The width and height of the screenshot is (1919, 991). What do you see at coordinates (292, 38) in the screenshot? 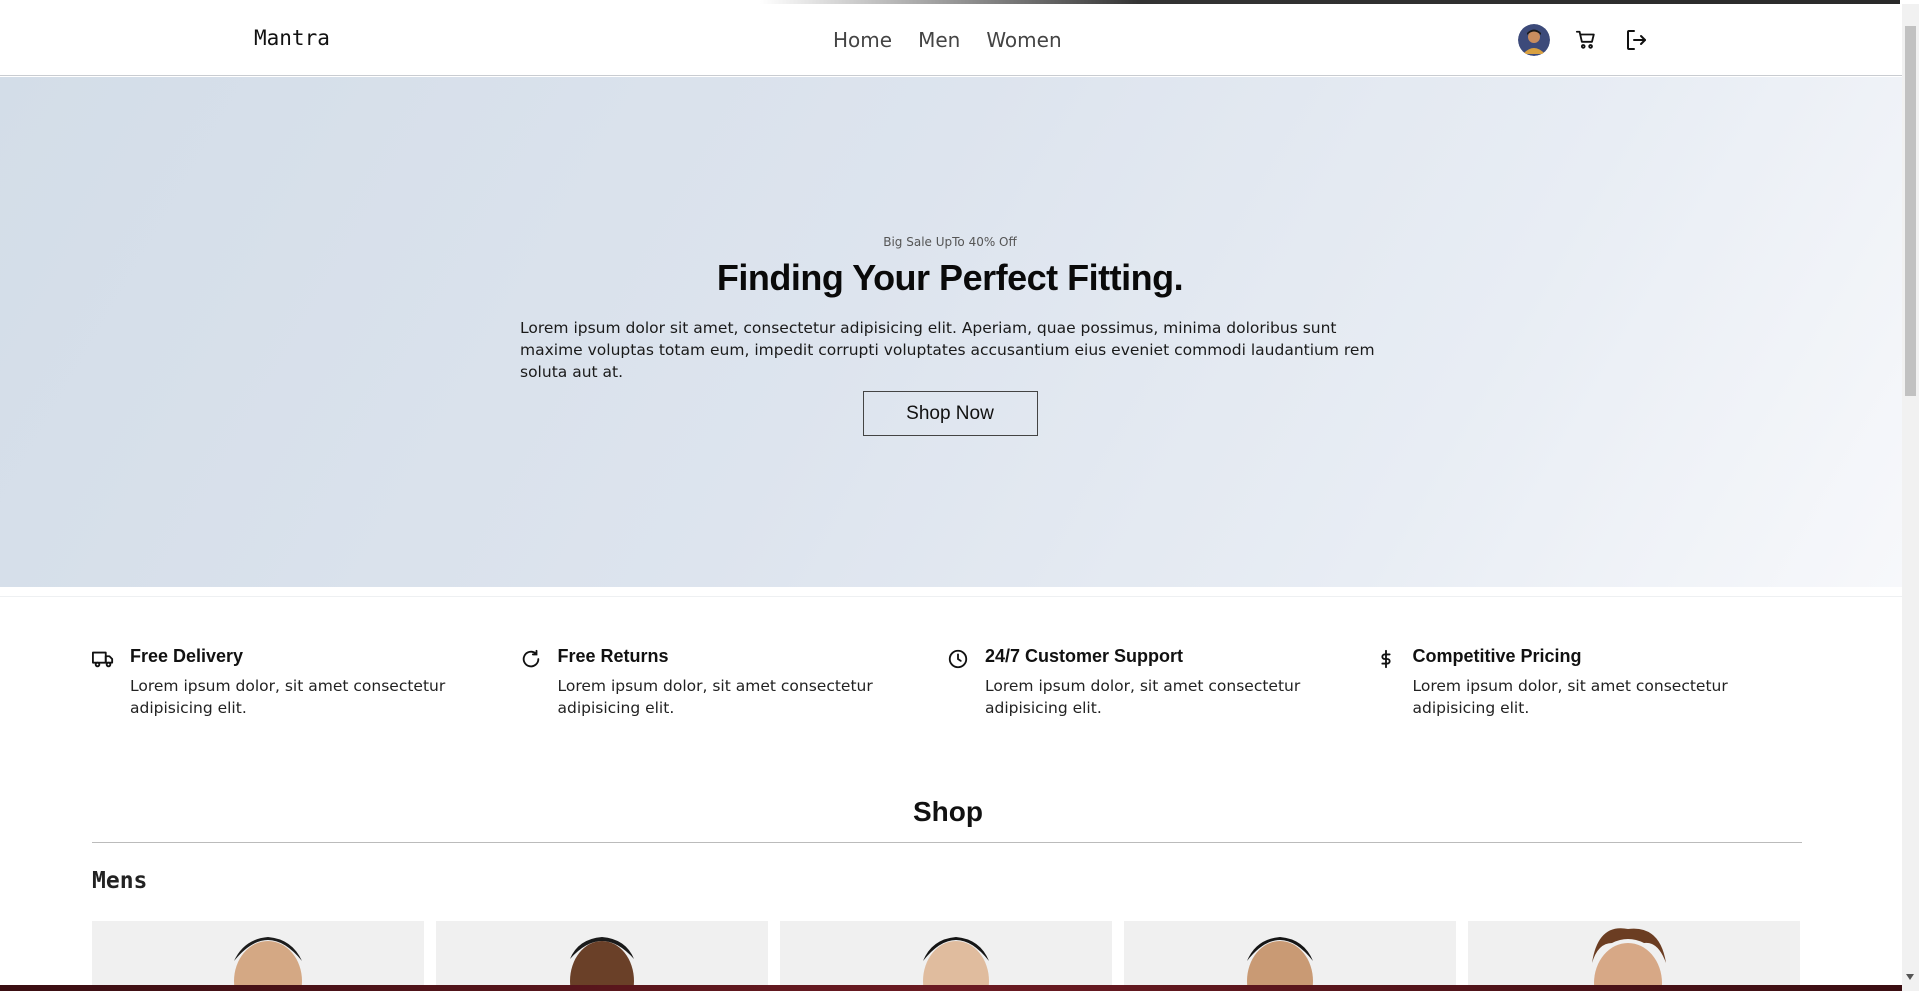
I see `brand-logo: Mantra` at bounding box center [292, 38].